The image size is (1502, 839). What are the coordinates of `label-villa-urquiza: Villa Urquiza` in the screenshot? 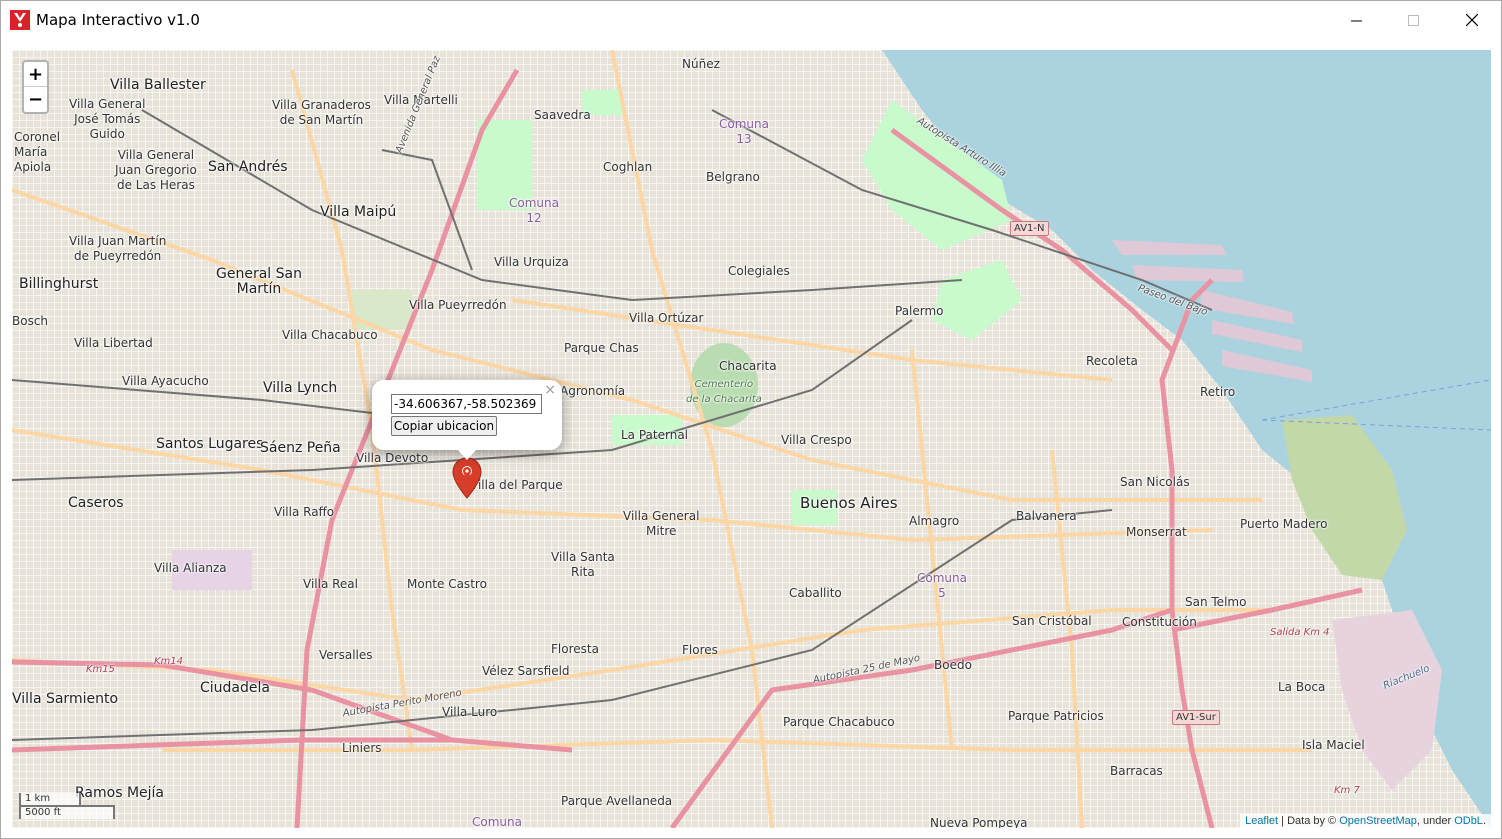 It's located at (531, 262).